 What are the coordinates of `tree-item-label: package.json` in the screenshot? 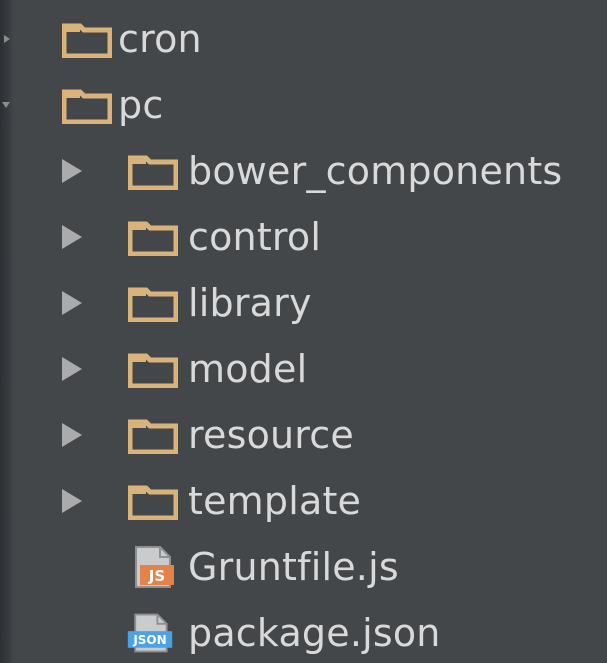 It's located at (314, 633).